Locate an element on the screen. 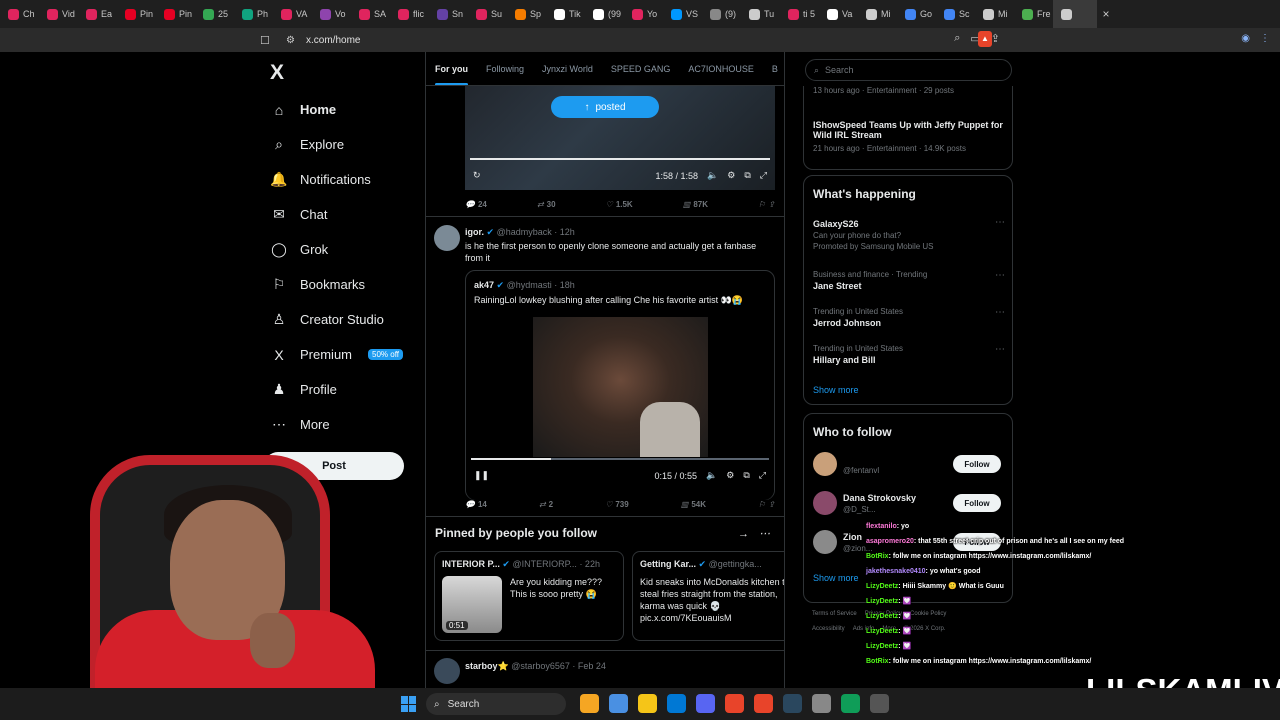  nav-item-profile: ♟ Profile is located at coordinates (345, 389).